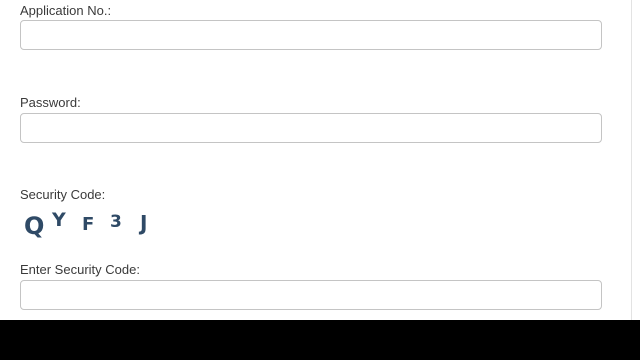 The image size is (640, 360). What do you see at coordinates (311, 35) in the screenshot?
I see `application-no-field` at bounding box center [311, 35].